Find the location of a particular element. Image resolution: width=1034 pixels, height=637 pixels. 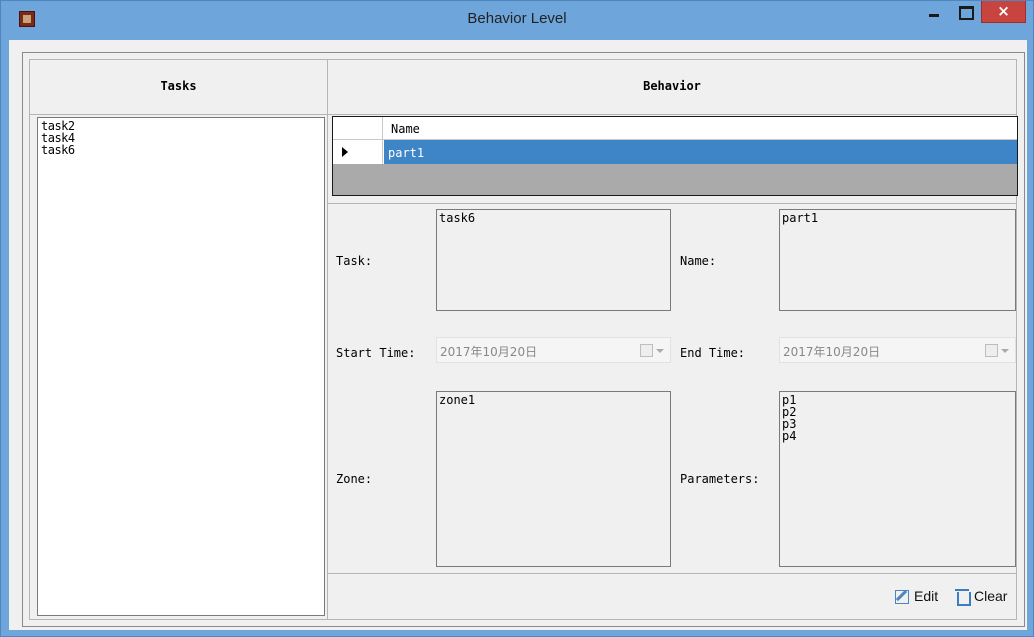

parameter-item: p1 is located at coordinates (789, 400).